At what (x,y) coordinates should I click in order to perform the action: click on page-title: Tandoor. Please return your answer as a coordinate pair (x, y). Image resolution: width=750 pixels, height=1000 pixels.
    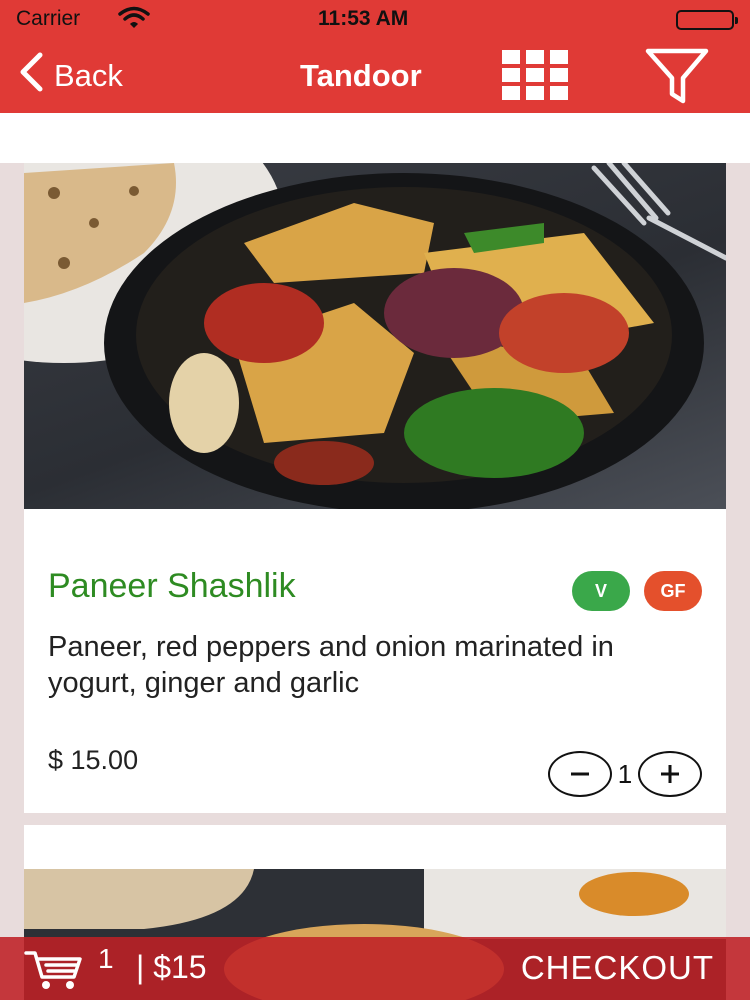
    Looking at the image, I should click on (361, 75).